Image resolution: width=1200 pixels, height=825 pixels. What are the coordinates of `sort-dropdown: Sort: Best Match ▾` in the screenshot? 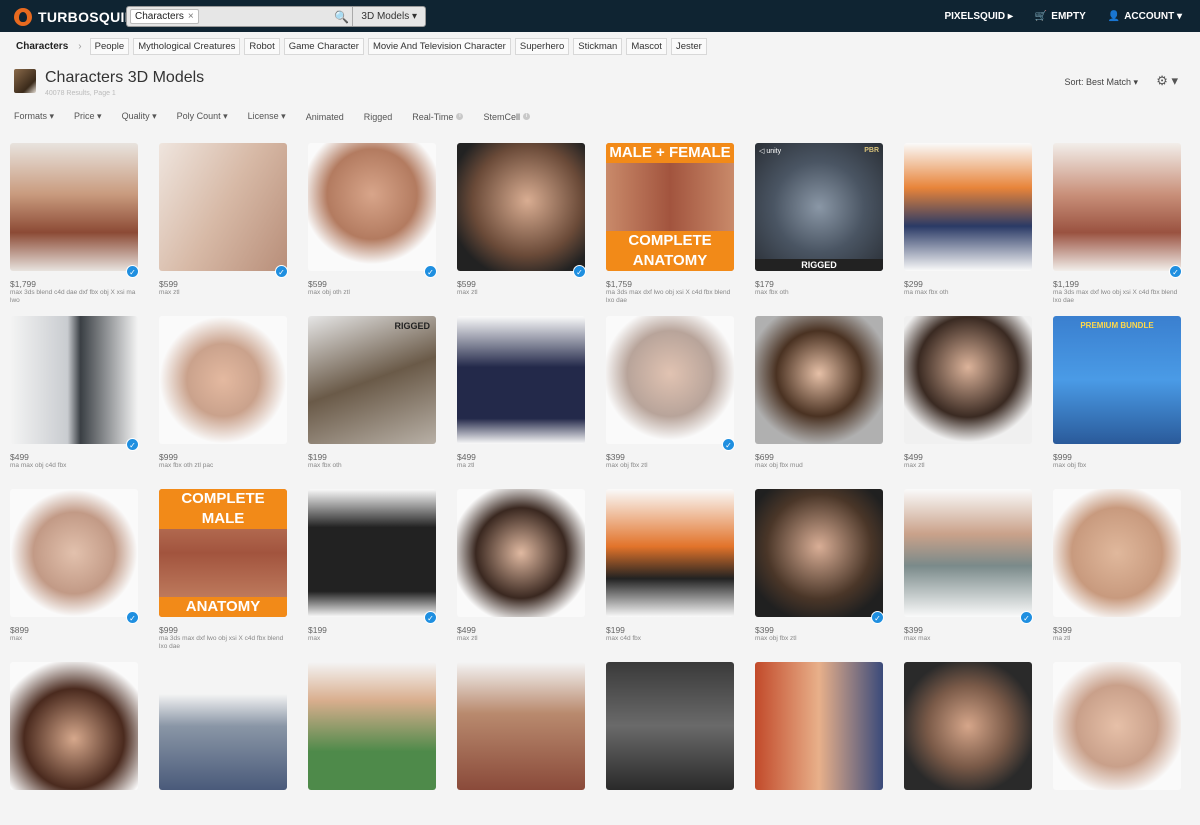 It's located at (1101, 82).